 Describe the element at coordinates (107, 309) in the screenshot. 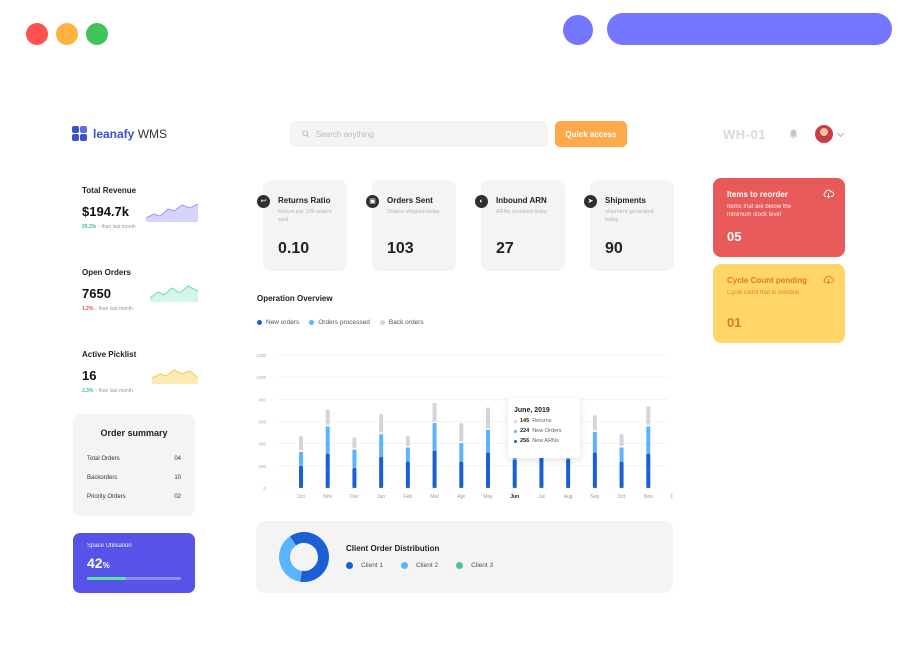

I see `stat-delta: 1.2% ↓ than last month` at that location.